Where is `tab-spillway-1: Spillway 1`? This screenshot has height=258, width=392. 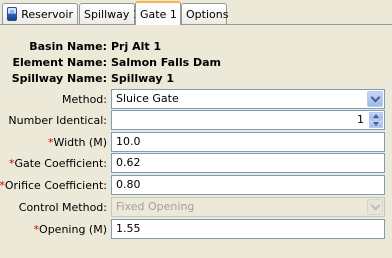 tab-spillway-1: Spillway 1 is located at coordinates (109, 13).